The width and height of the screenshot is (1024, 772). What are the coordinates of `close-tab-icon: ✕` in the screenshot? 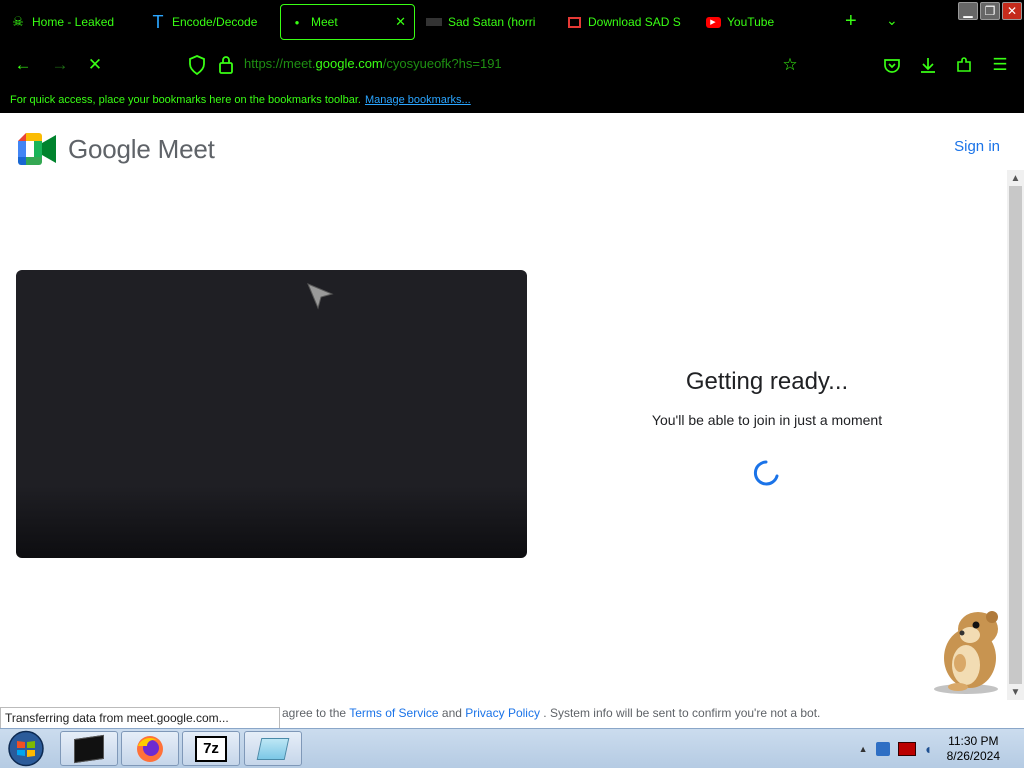 It's located at (400, 22).